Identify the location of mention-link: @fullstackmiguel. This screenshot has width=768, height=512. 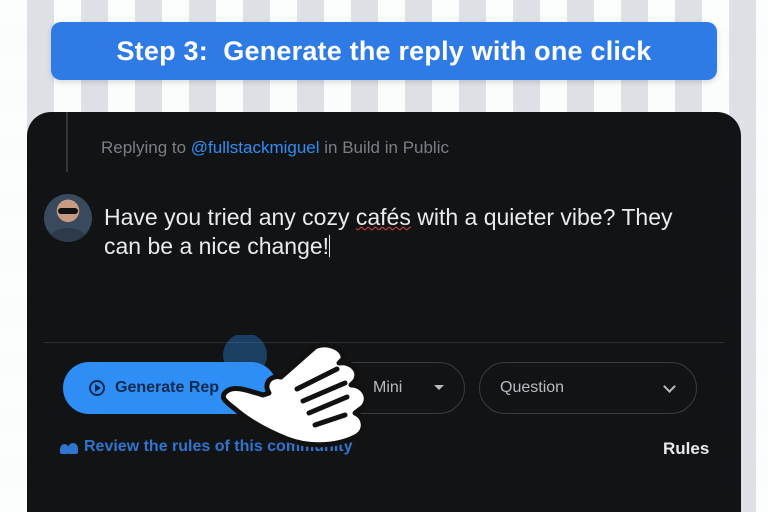
(255, 147).